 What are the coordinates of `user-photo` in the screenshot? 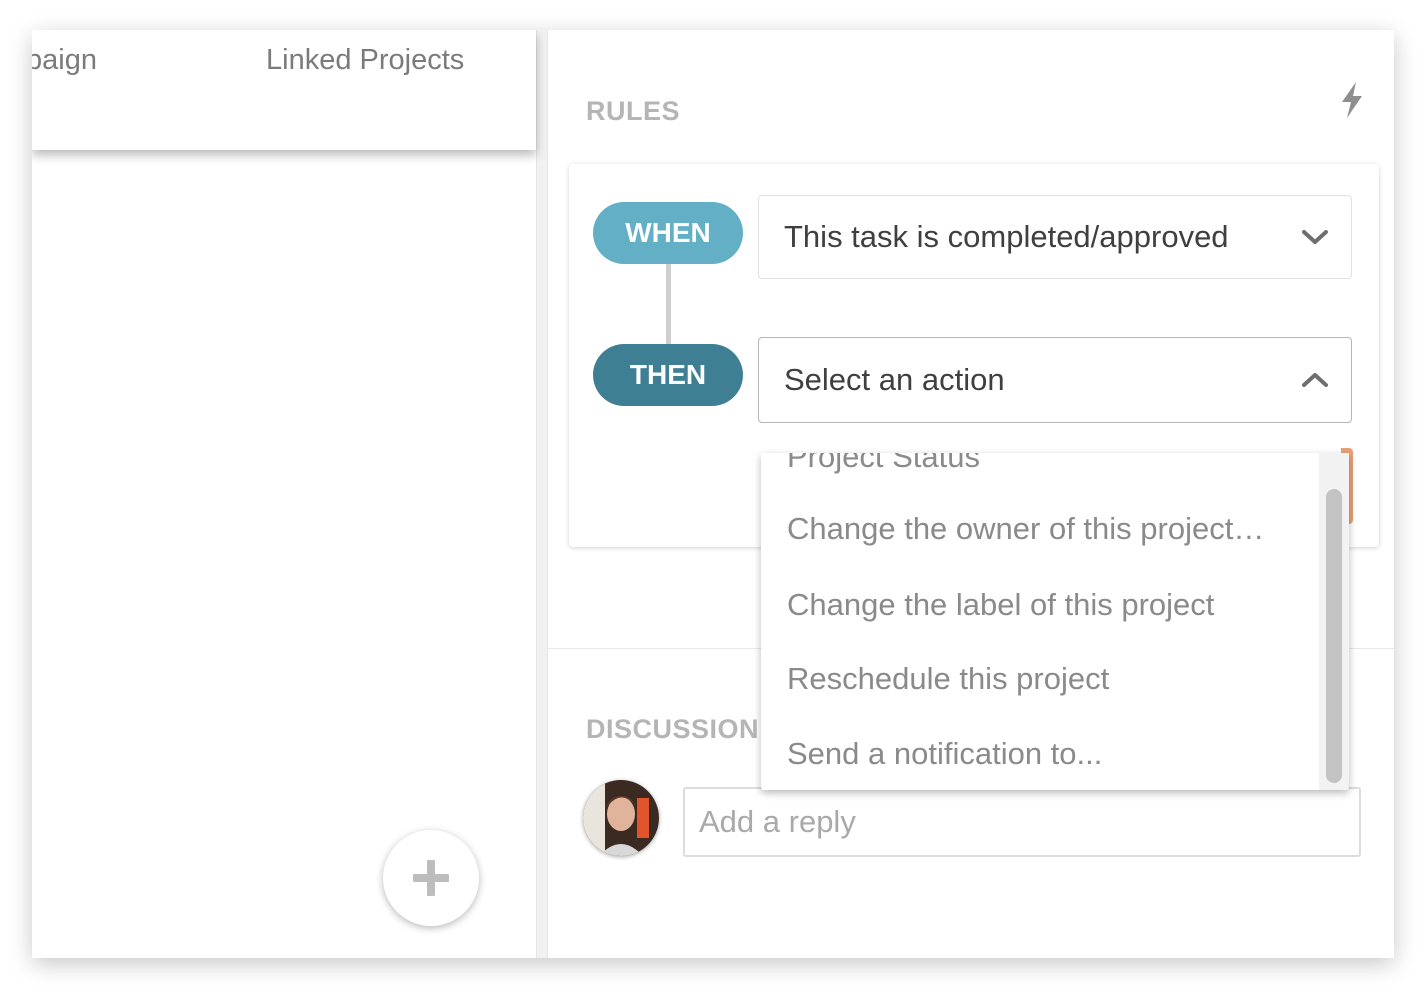 It's located at (621, 818).